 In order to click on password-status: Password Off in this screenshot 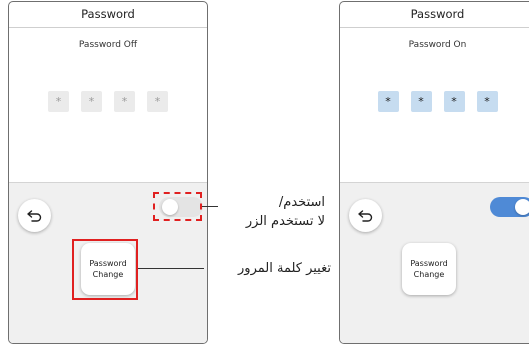, I will do `click(108, 45)`.